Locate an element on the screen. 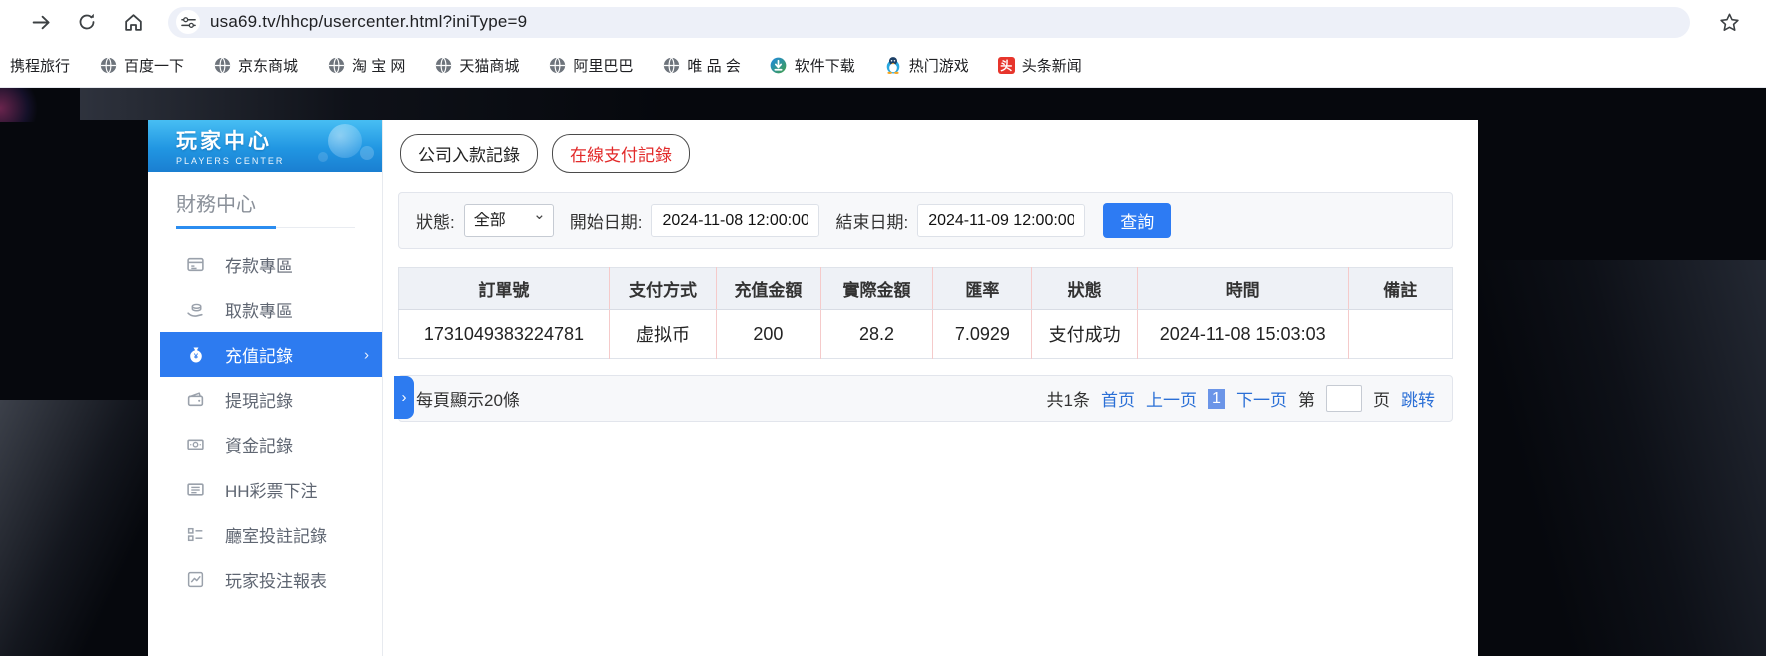 This screenshot has width=1766, height=656. bookmark-baidu: 百度一下 is located at coordinates (141, 65).